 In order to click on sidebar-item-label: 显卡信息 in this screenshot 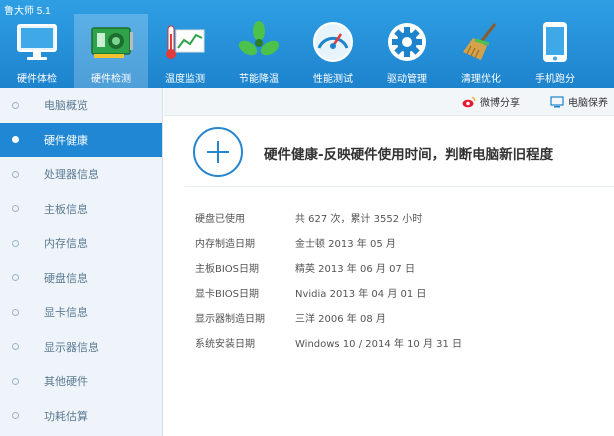, I will do `click(66, 313)`.